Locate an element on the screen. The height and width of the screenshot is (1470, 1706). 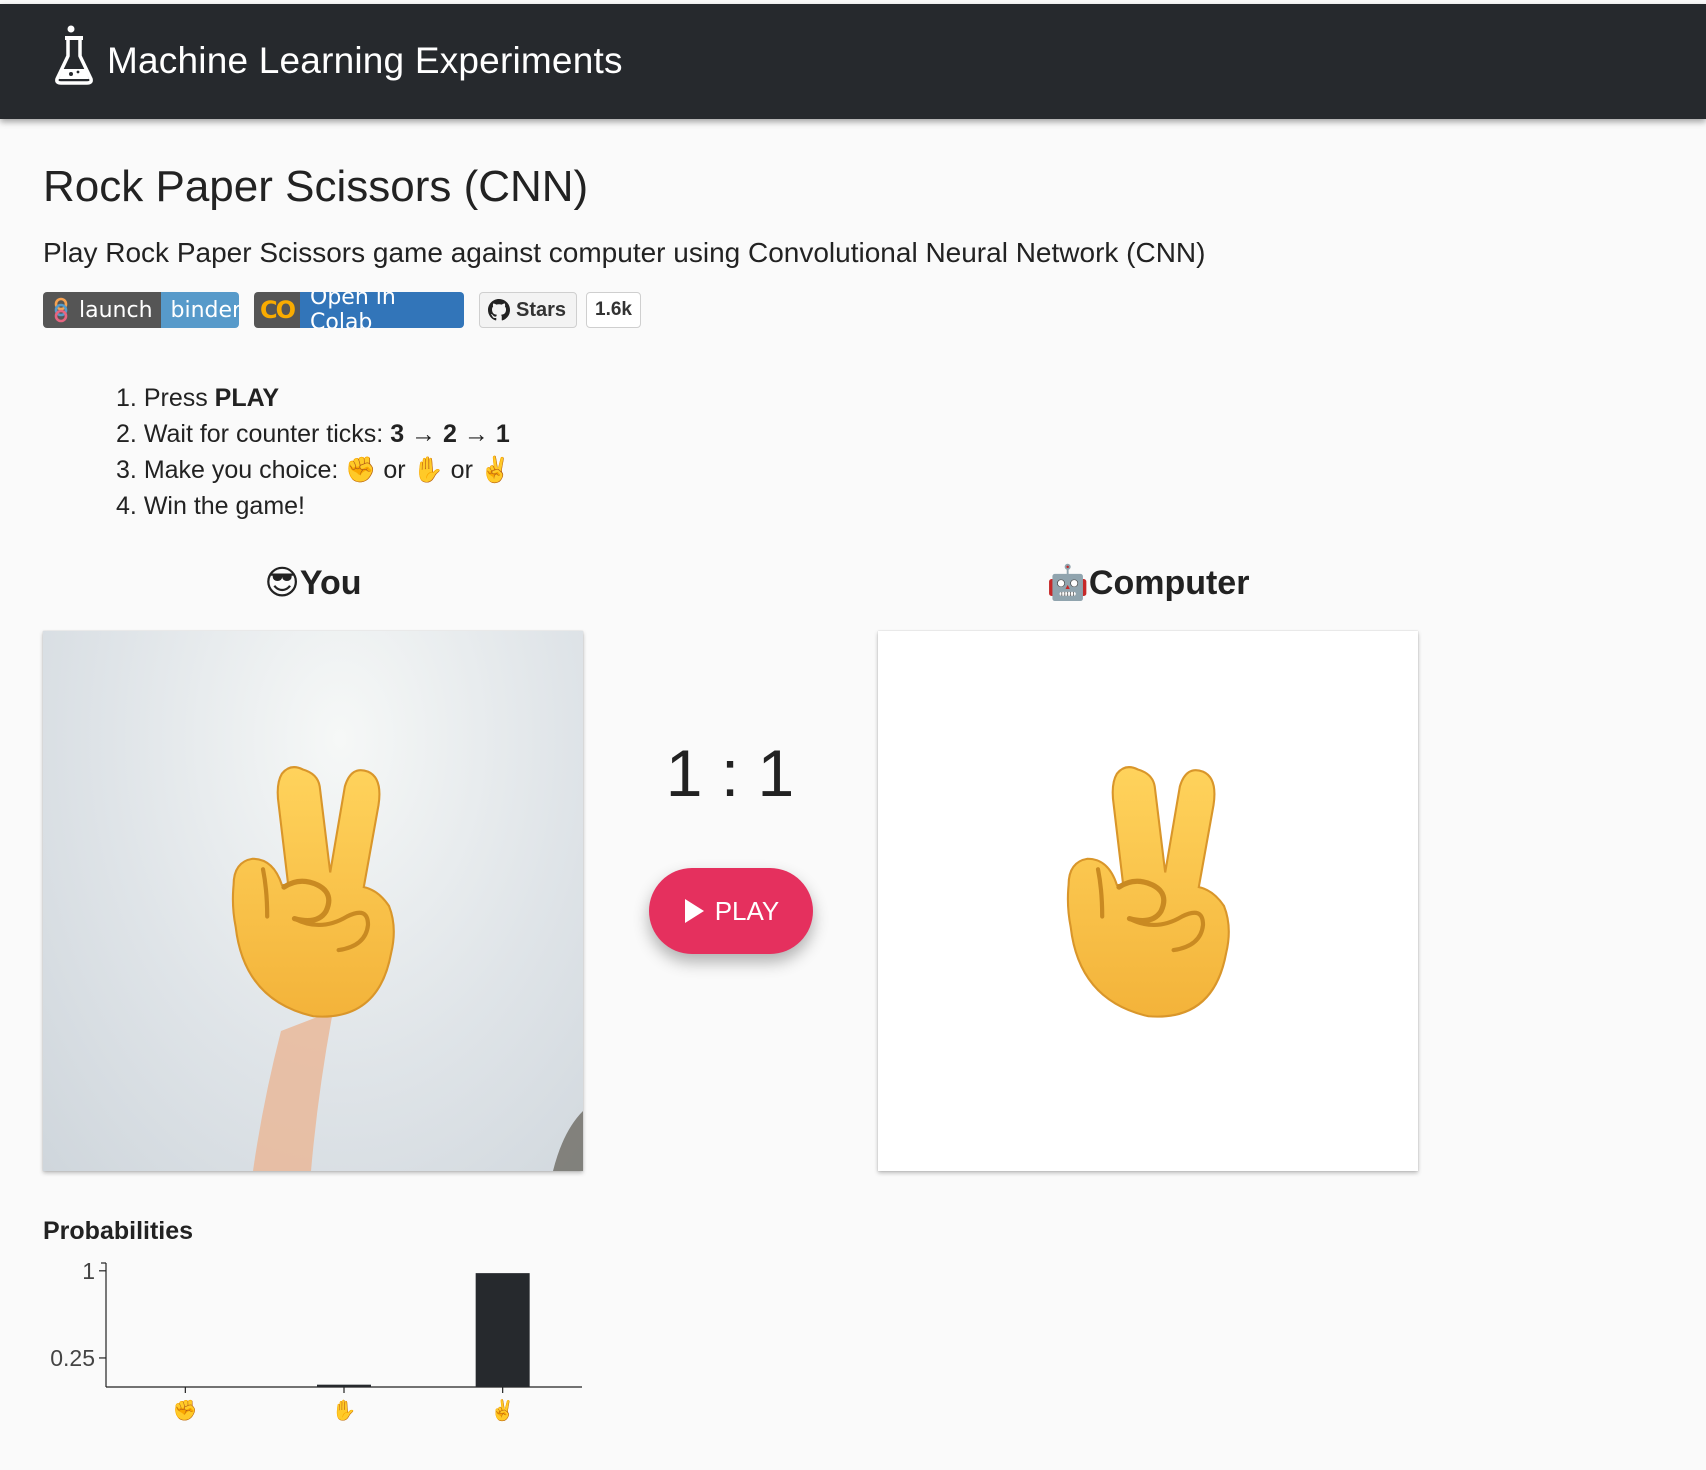
play-button: PLAY is located at coordinates (731, 911).